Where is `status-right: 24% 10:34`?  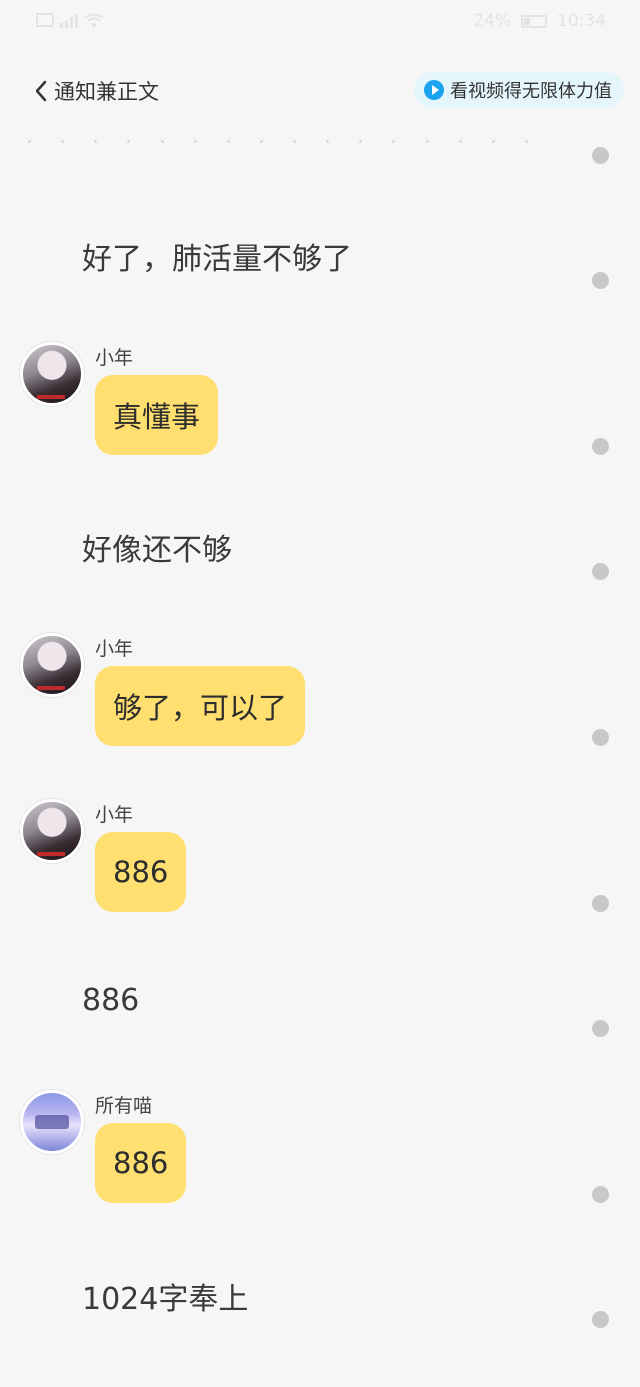 status-right: 24% 10:34 is located at coordinates (539, 21).